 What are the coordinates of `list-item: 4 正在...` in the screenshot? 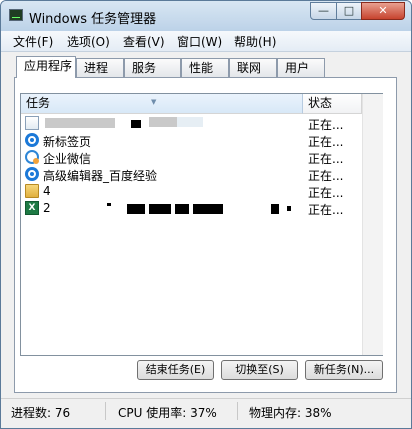 It's located at (191, 191).